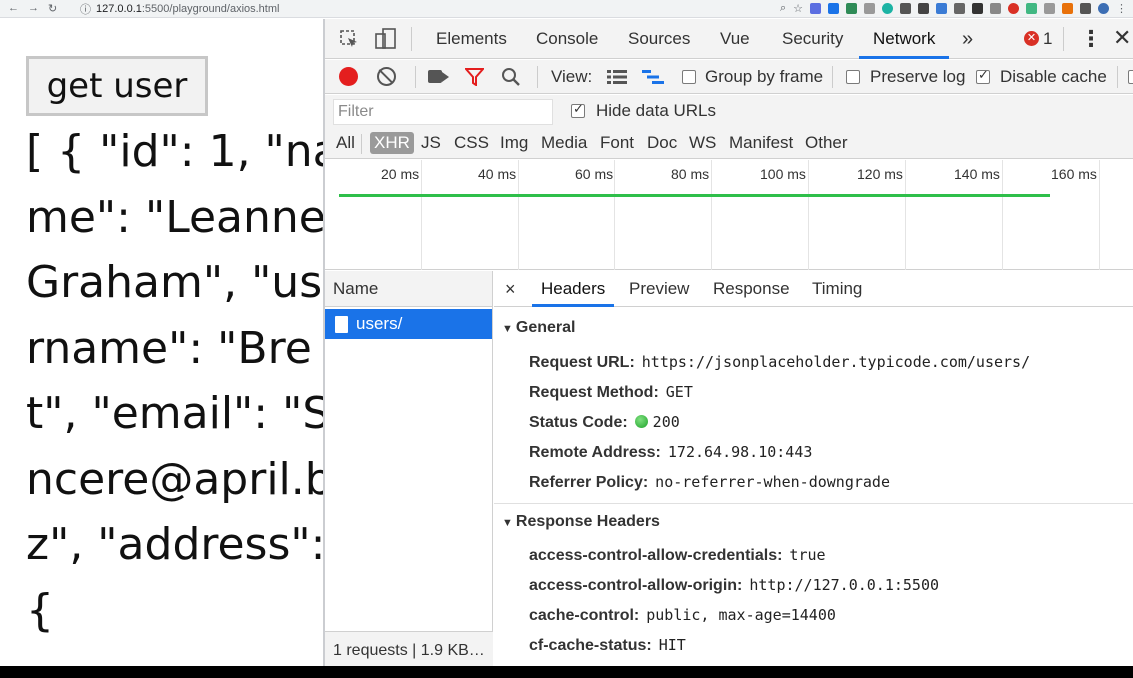 The image size is (1133, 678). I want to click on response-header-row: cache-control: public, max-age=14400, so click(682, 615).